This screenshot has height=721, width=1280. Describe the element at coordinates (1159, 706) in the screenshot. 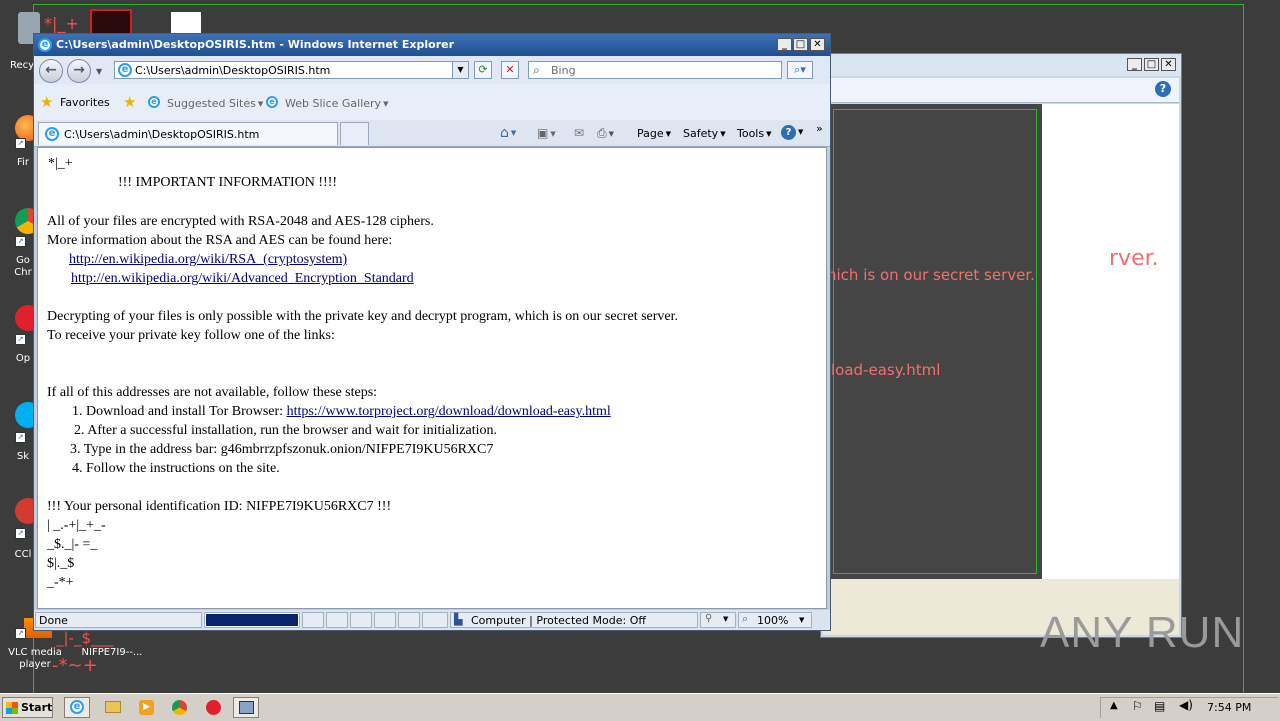

I see `network-icon: ▤` at that location.